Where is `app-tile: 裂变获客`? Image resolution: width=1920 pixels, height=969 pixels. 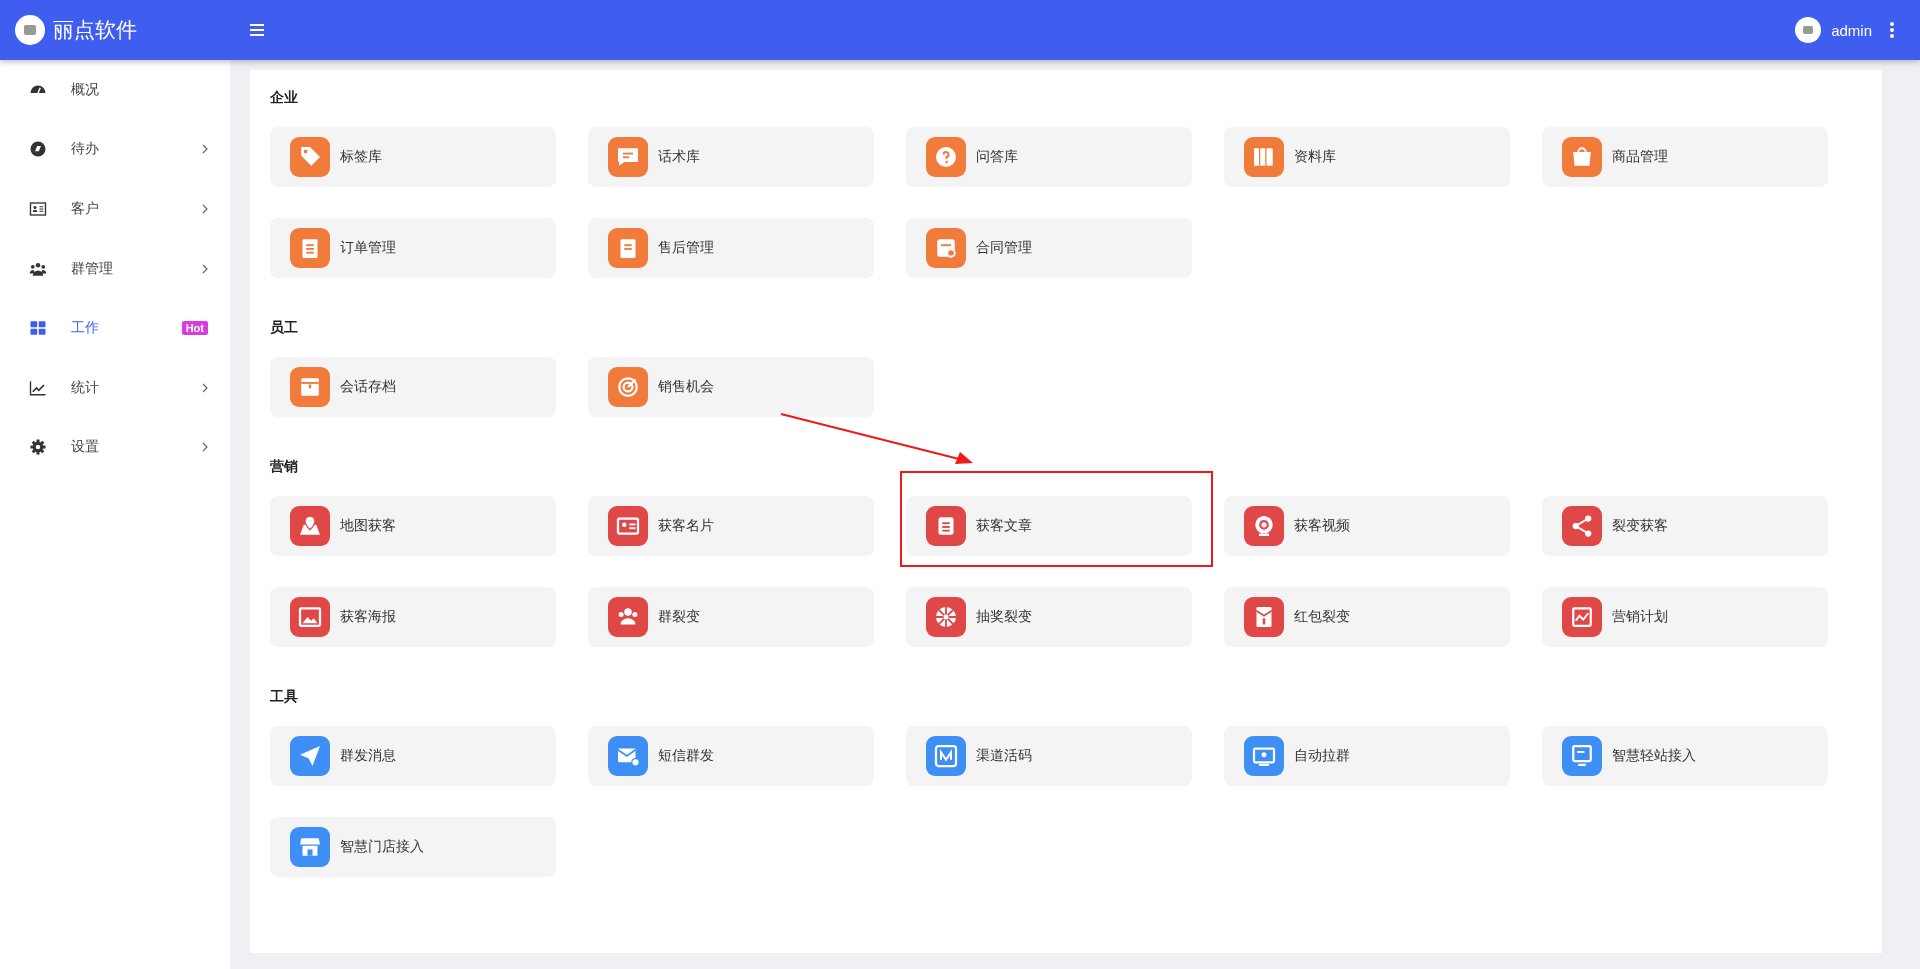 app-tile: 裂变获客 is located at coordinates (1685, 526).